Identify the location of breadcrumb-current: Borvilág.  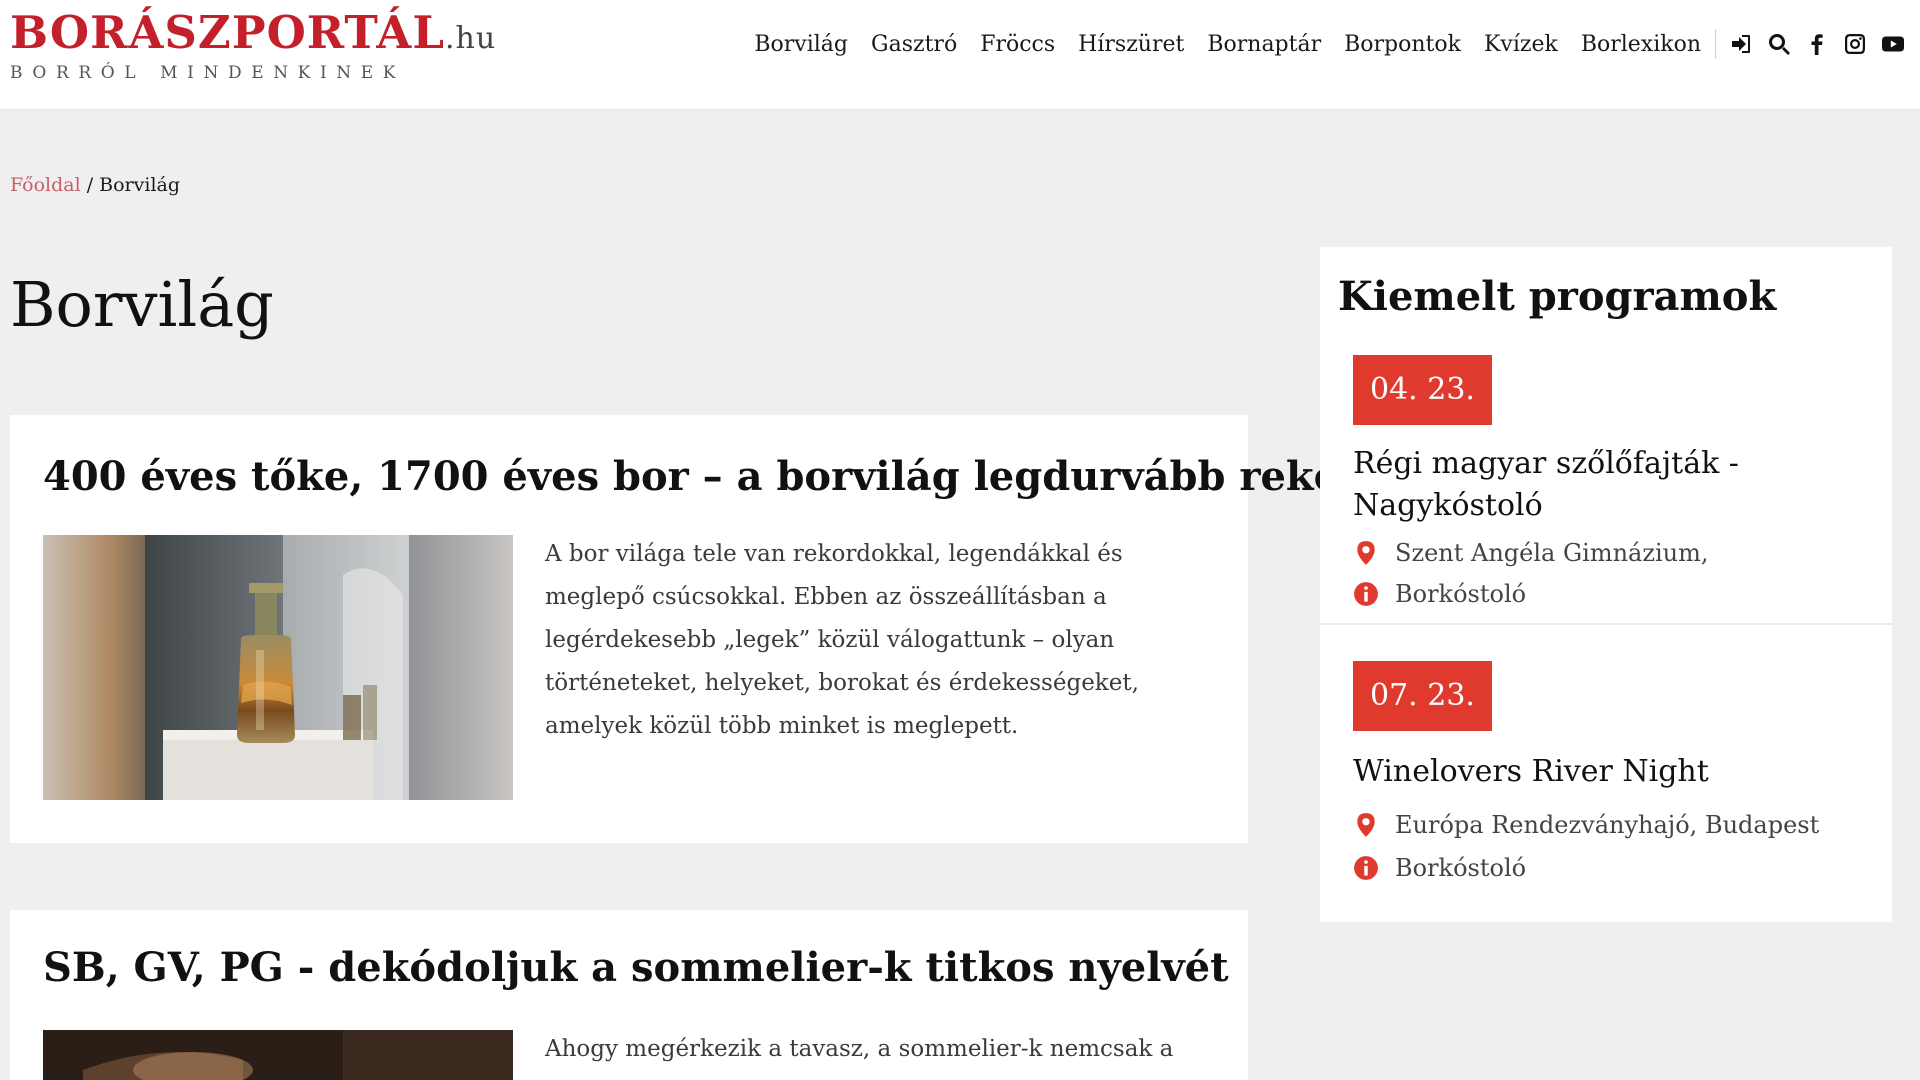
(140, 185).